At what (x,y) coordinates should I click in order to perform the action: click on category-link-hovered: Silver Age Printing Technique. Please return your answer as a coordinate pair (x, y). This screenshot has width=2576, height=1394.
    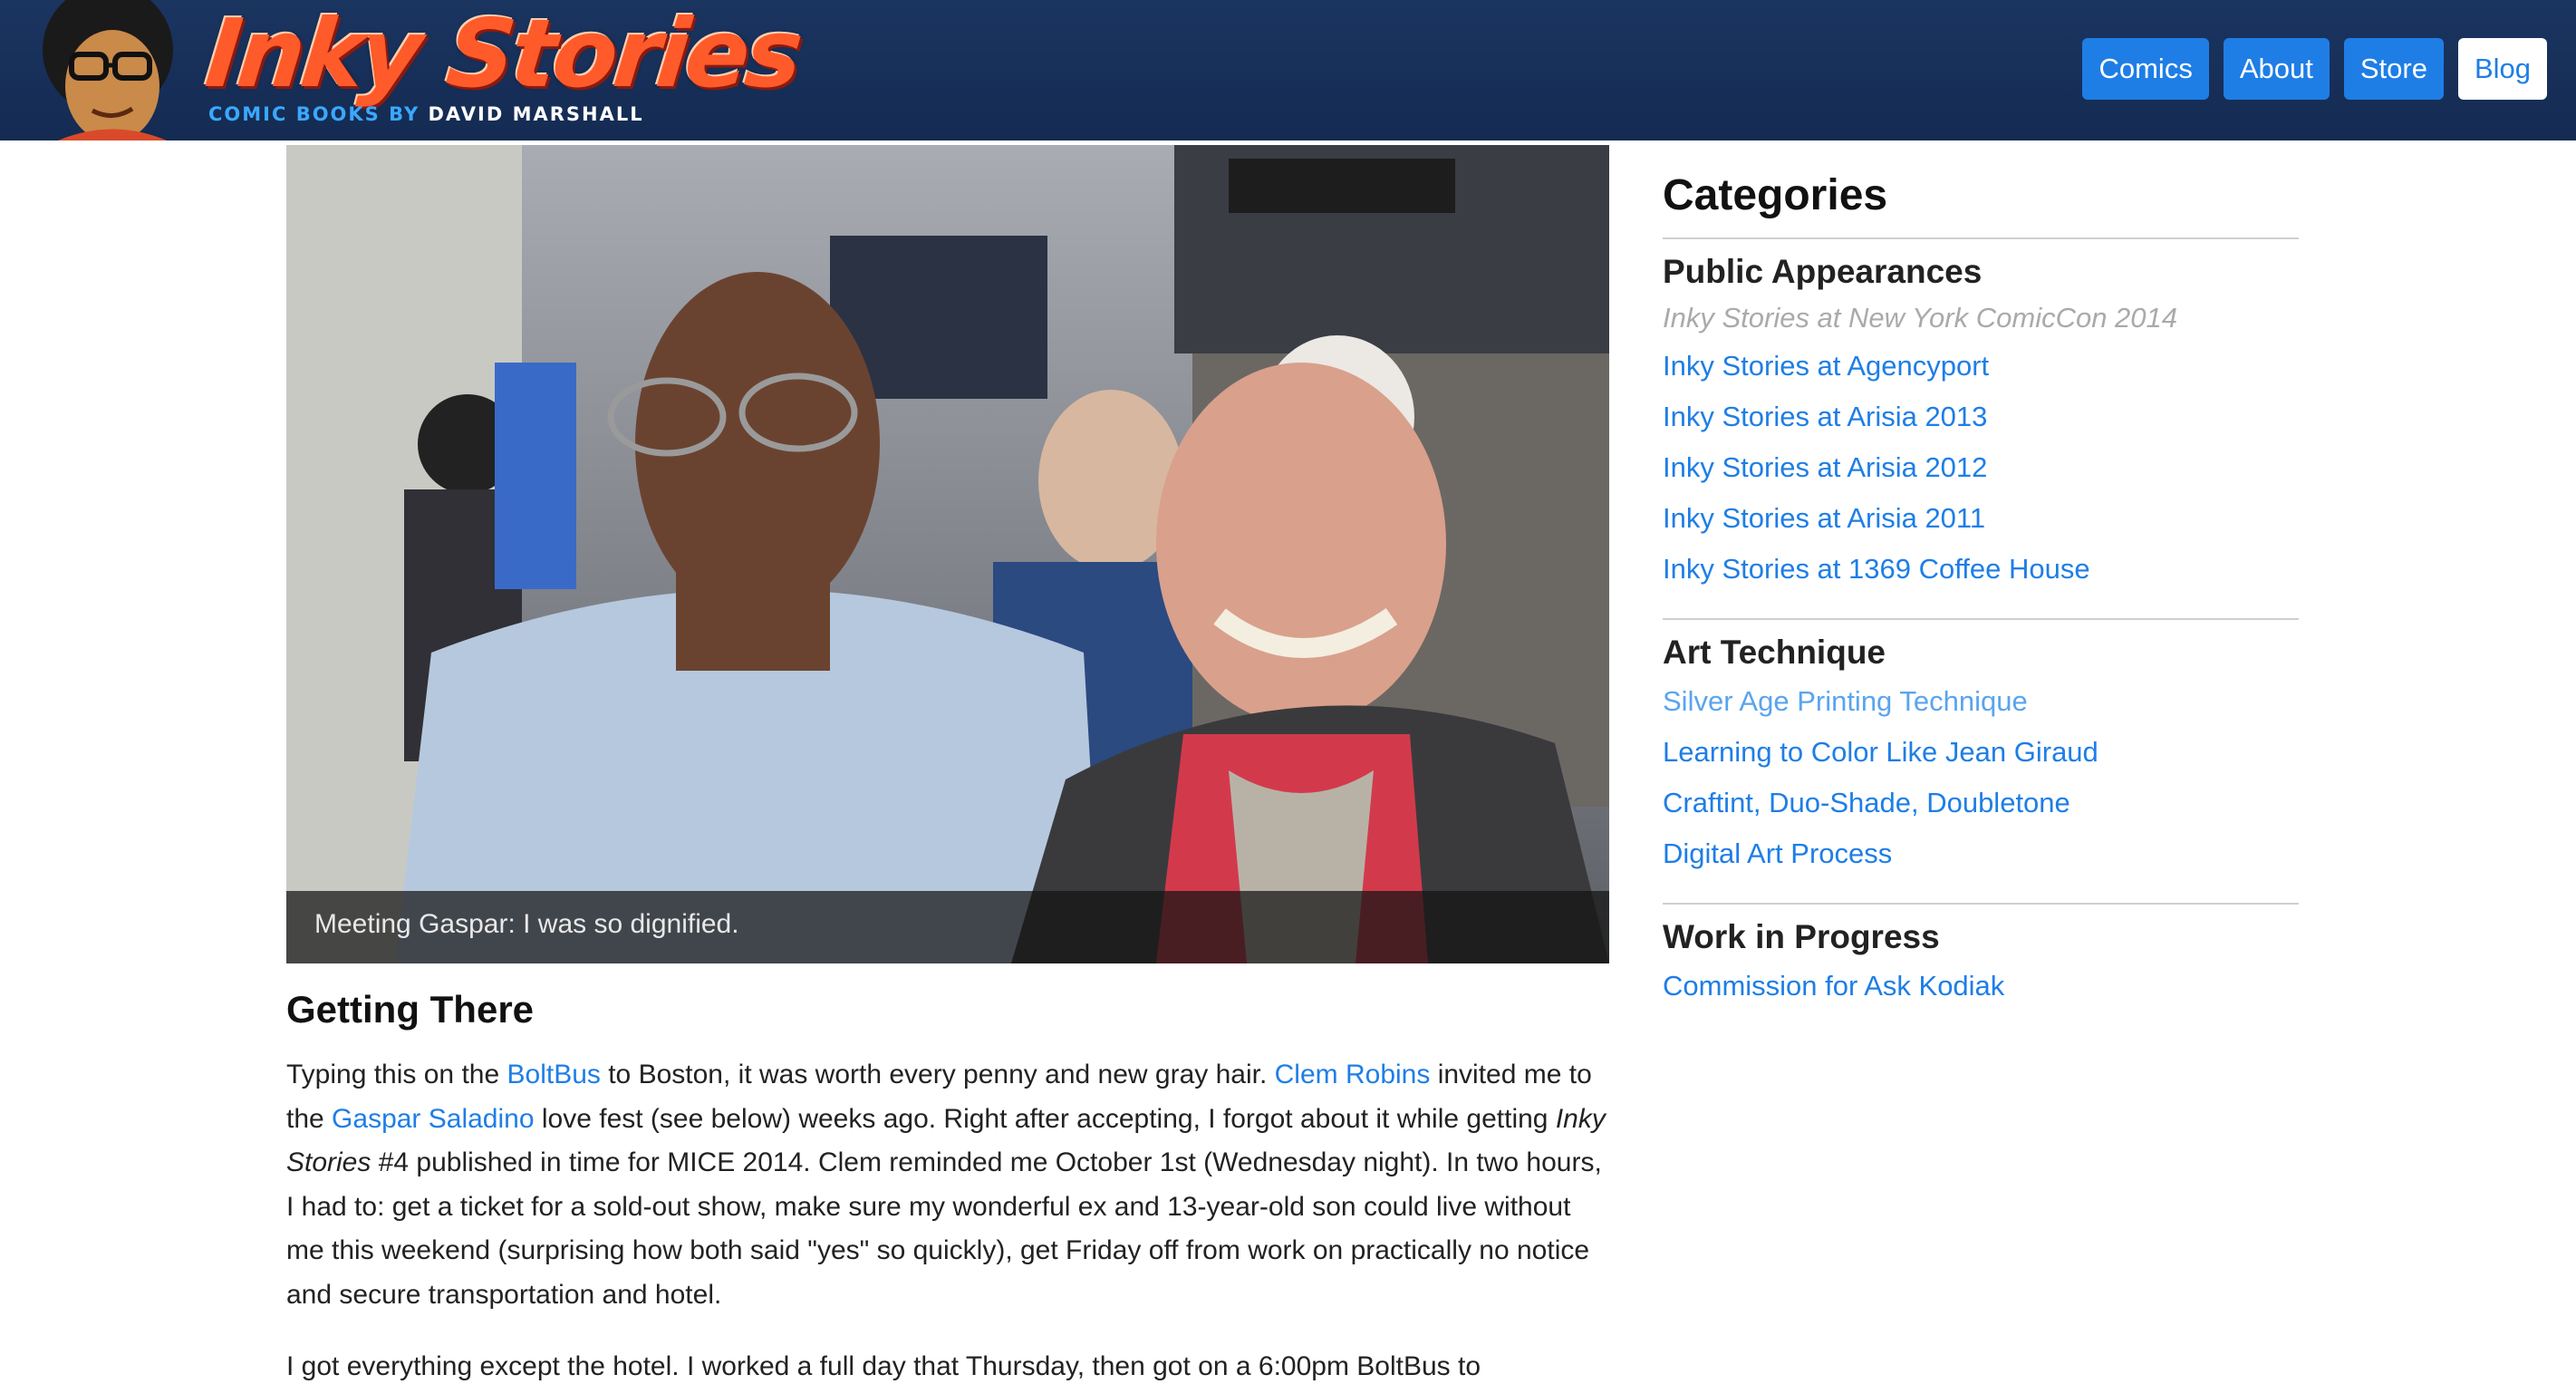
    Looking at the image, I should click on (1981, 702).